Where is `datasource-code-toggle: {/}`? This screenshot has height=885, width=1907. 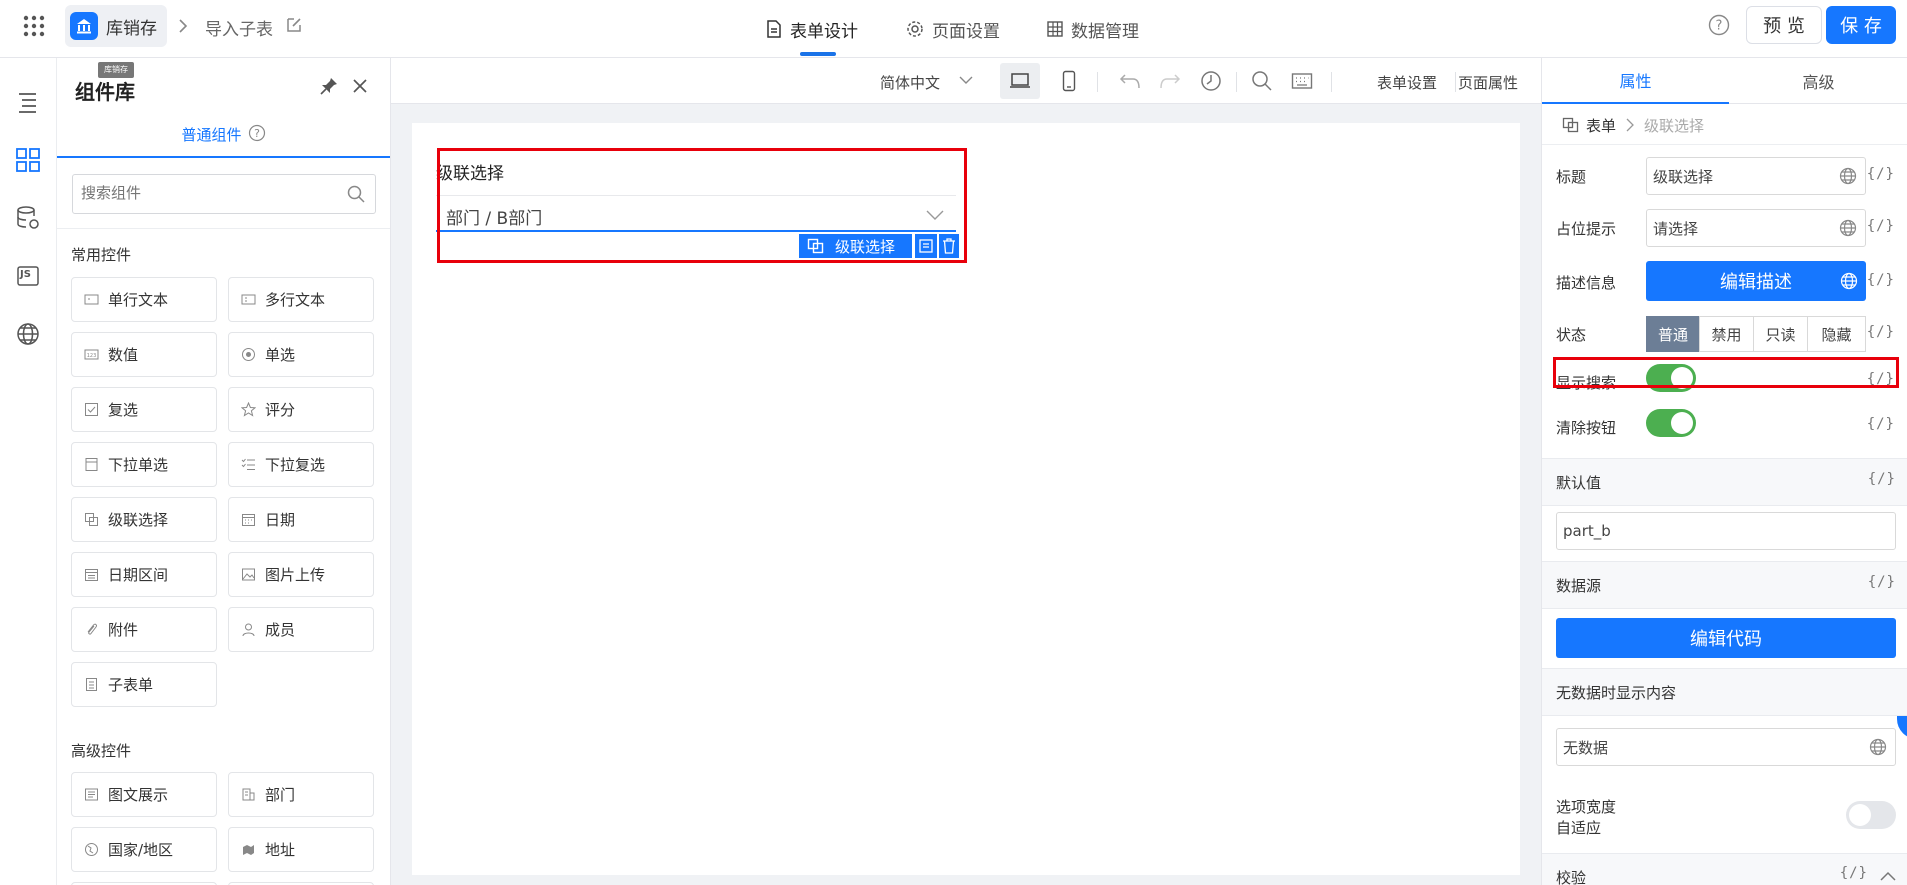 datasource-code-toggle: {/} is located at coordinates (1882, 582).